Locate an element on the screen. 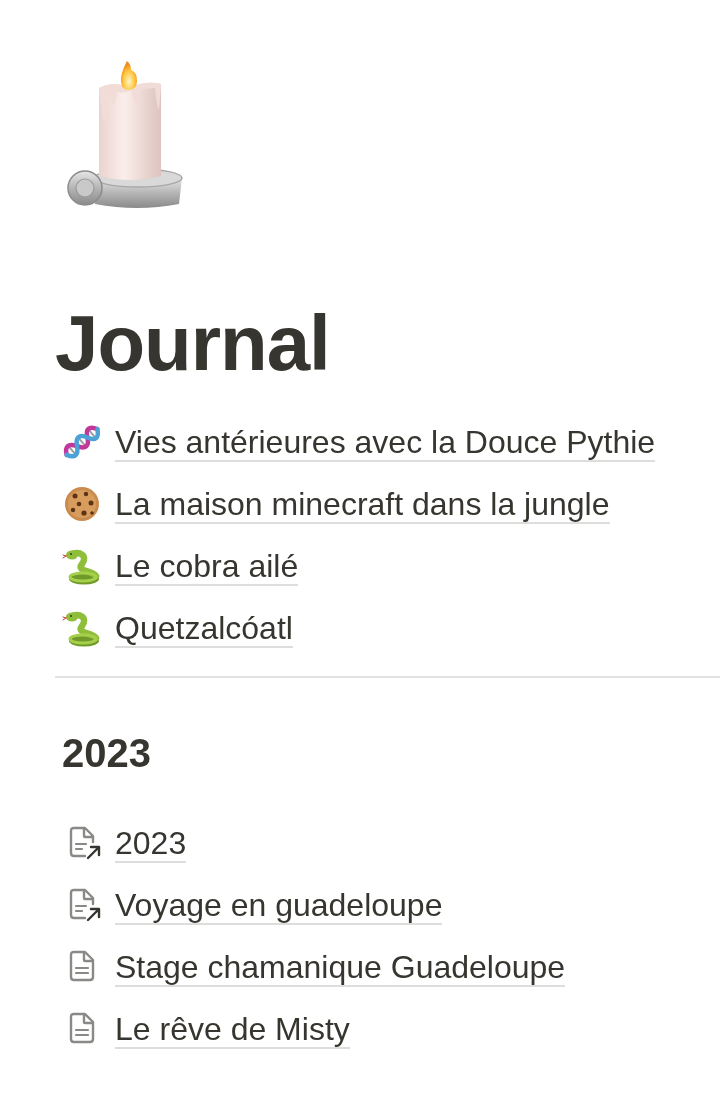 The width and height of the screenshot is (720, 1111). page-link: Le cobra ailé is located at coordinates (207, 567).